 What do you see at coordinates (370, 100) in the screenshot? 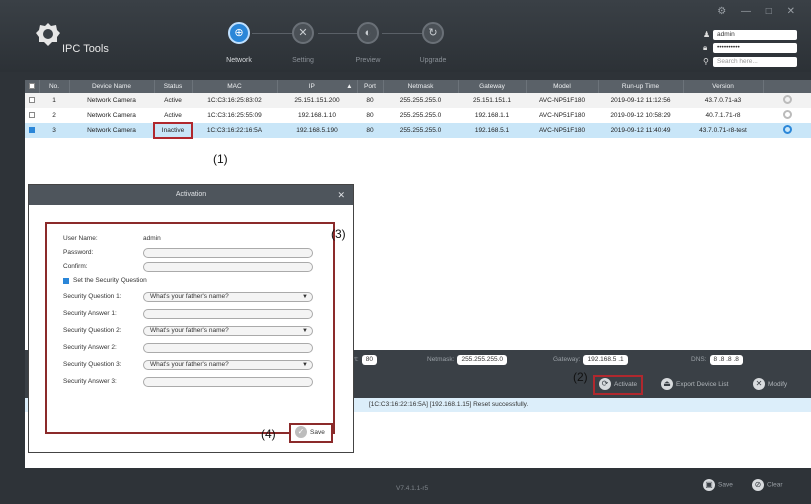
I see `cell-port: 80` at bounding box center [370, 100].